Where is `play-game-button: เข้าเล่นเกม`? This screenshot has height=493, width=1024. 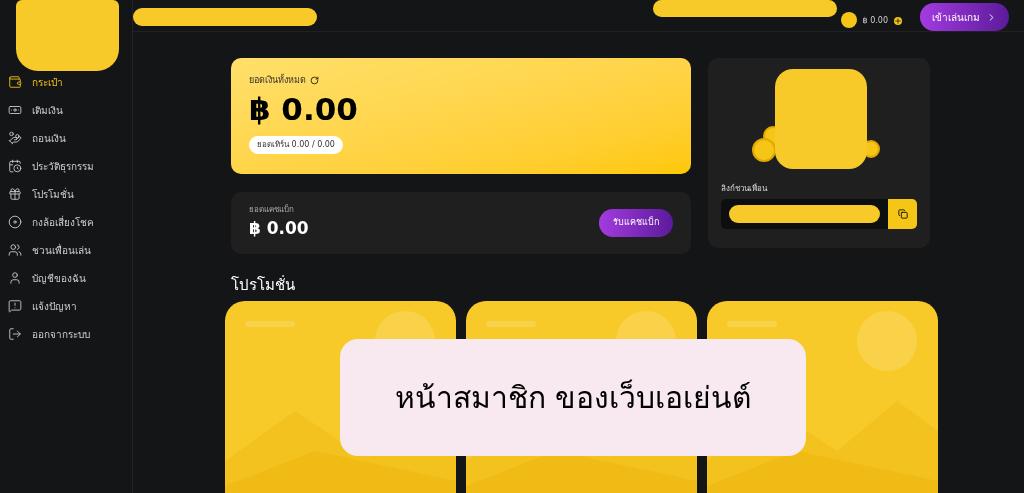
play-game-button: เข้าเล่นเกม is located at coordinates (964, 17).